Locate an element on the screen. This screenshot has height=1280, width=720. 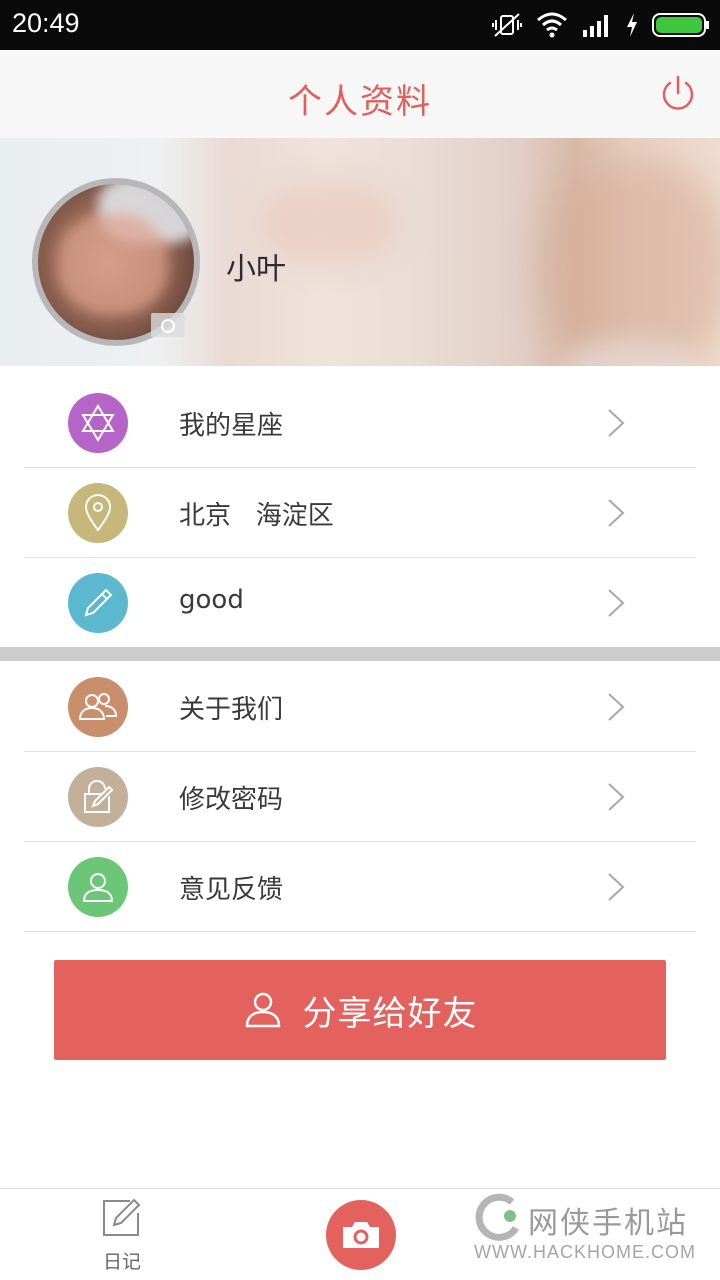
battery-icon is located at coordinates (680, 25).